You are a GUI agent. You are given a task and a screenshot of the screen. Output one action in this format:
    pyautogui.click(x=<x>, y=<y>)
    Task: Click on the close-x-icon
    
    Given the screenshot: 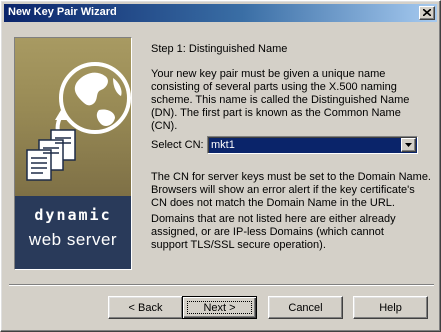 What is the action you would take?
    pyautogui.click(x=427, y=12)
    